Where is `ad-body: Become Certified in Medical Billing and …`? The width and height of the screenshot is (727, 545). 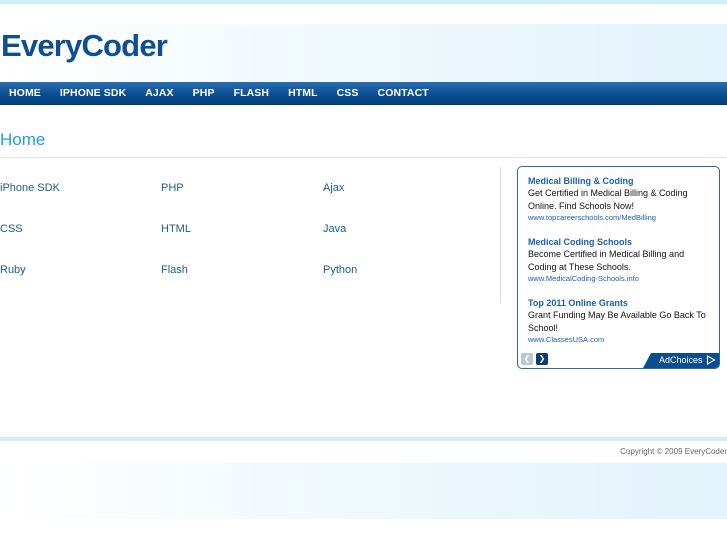 ad-body: Become Certified in Medical Billing and … is located at coordinates (606, 260).